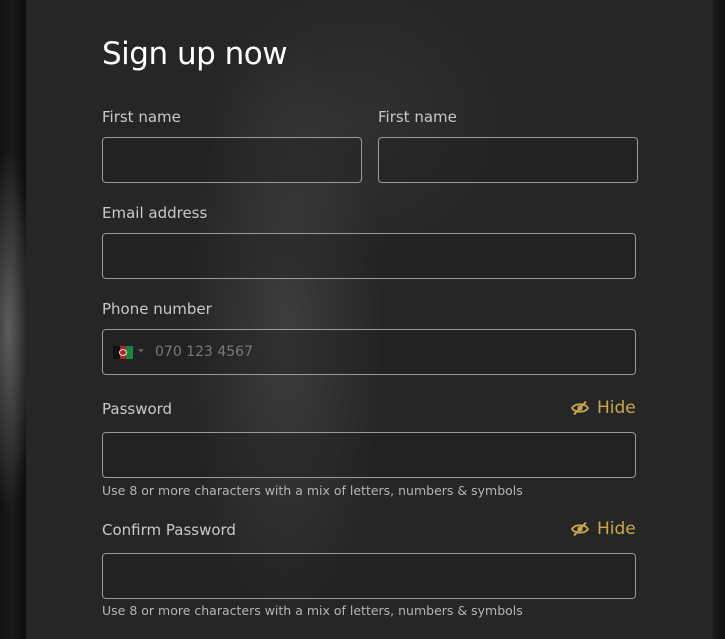 This screenshot has height=639, width=725. I want to click on password-hide-toggle: Hide, so click(603, 408).